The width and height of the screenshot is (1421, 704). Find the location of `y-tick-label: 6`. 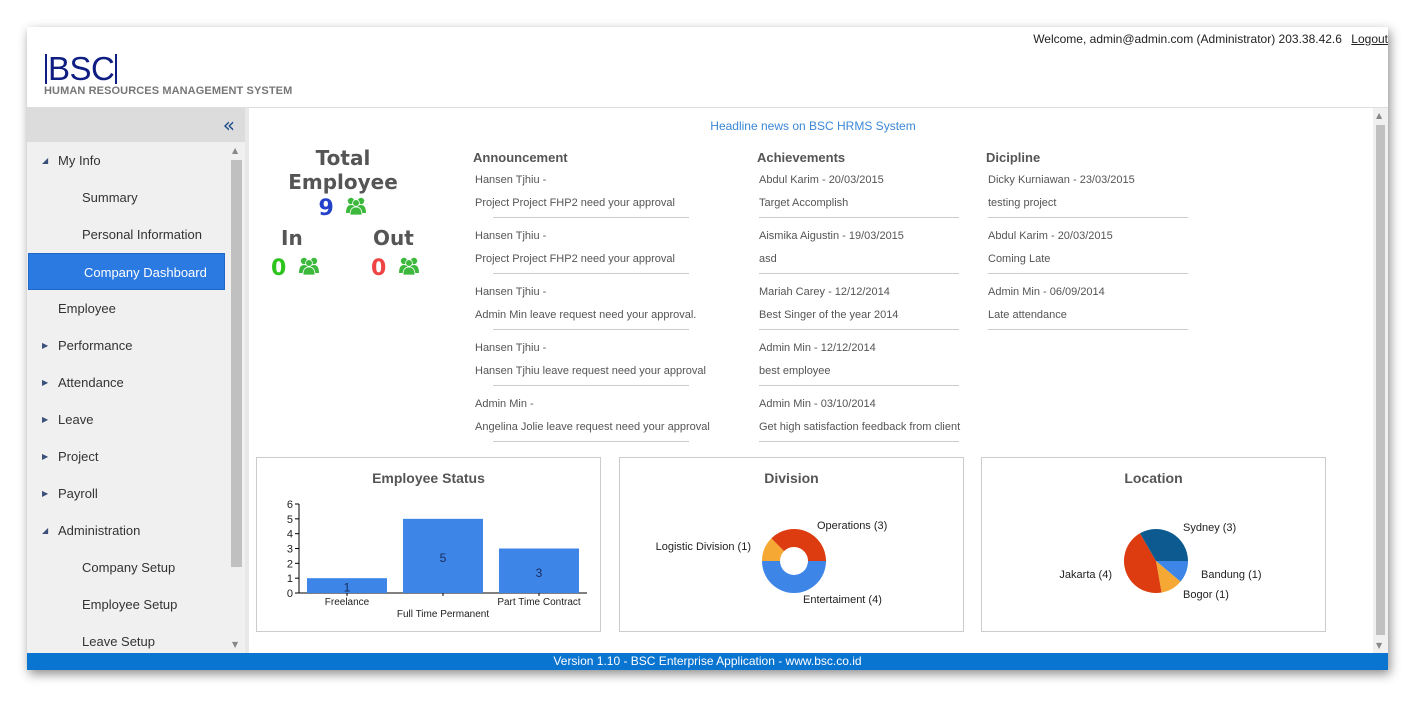

y-tick-label: 6 is located at coordinates (290, 505).